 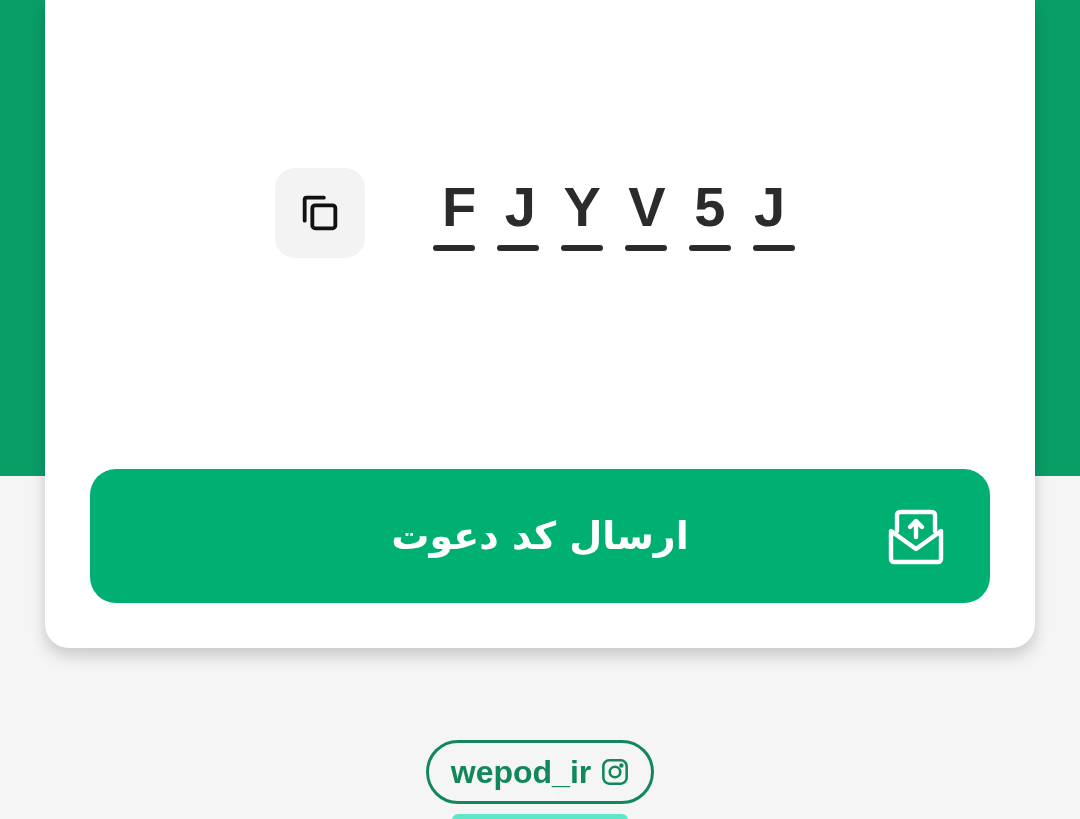 What do you see at coordinates (540, 536) in the screenshot?
I see `send-invite-button: ارسال کد دعوت` at bounding box center [540, 536].